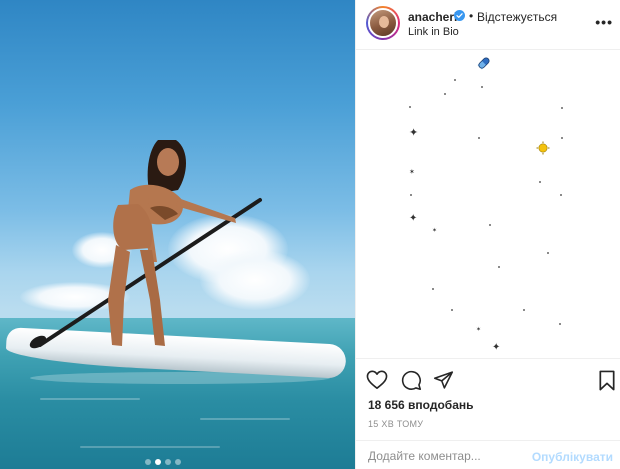  What do you see at coordinates (421, 405) in the screenshot?
I see `likes-count: 18 656 вподобань` at bounding box center [421, 405].